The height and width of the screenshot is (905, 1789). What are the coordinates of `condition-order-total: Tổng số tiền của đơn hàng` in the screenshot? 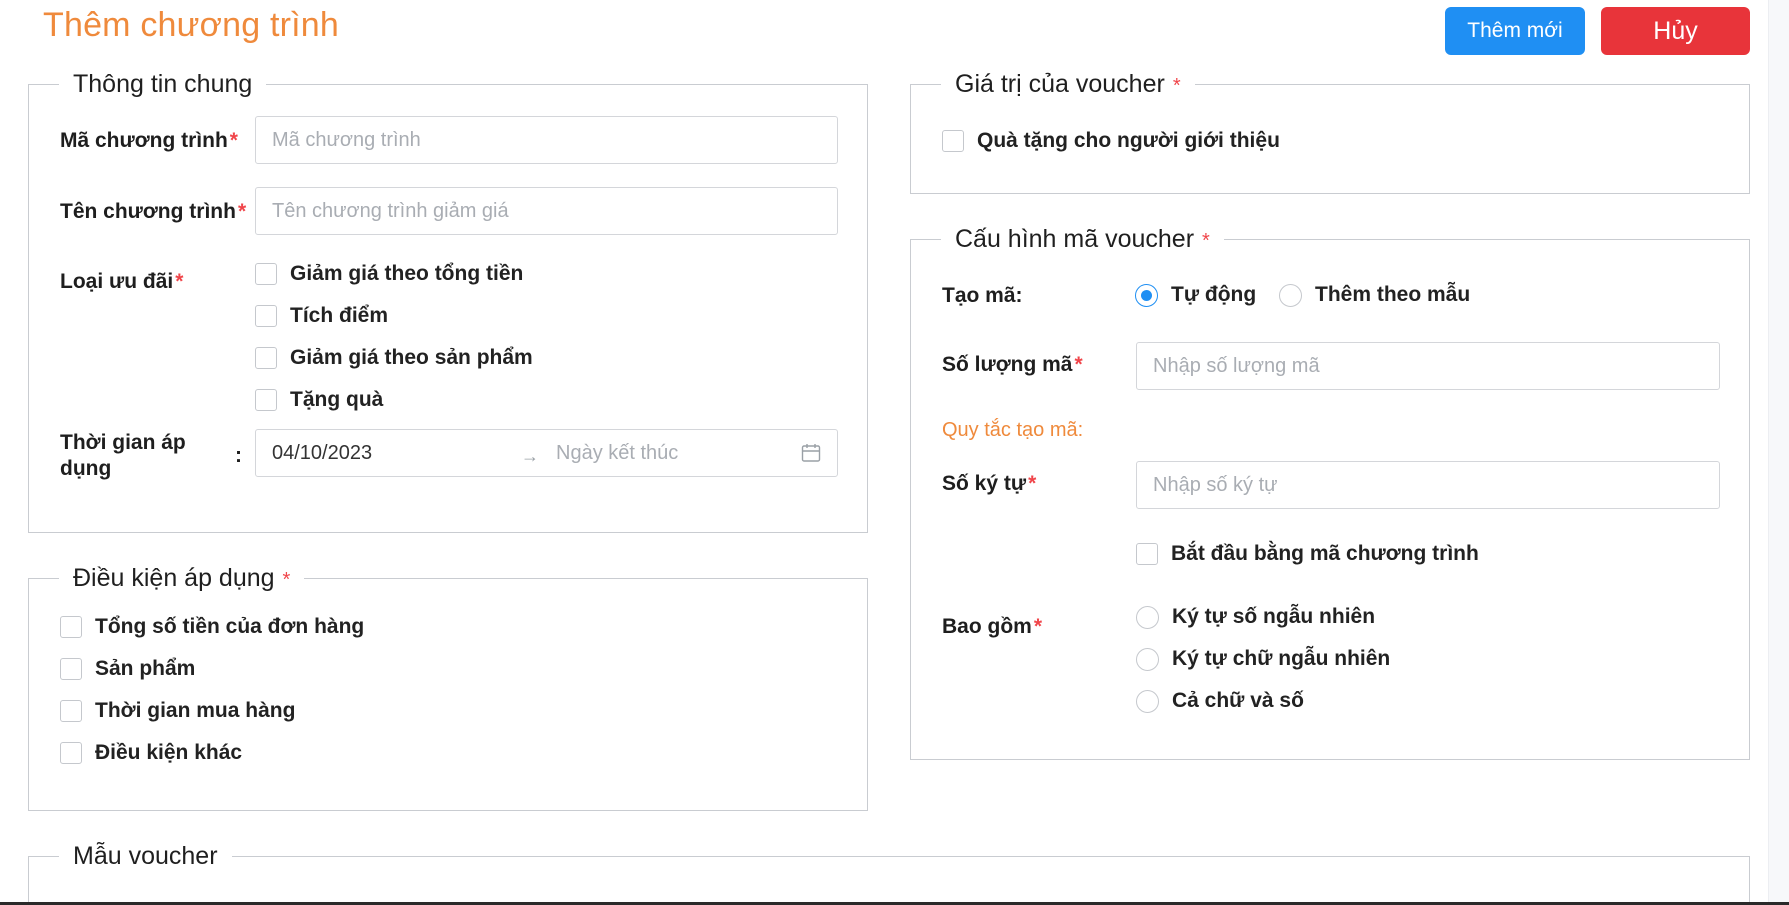 It's located at (212, 627).